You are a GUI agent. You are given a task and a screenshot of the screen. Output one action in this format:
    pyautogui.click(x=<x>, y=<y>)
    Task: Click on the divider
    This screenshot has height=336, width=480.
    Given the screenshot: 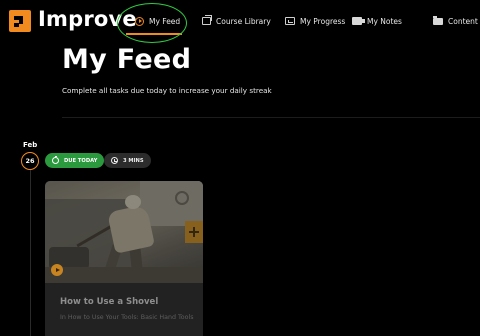 What is the action you would take?
    pyautogui.click(x=271, y=117)
    